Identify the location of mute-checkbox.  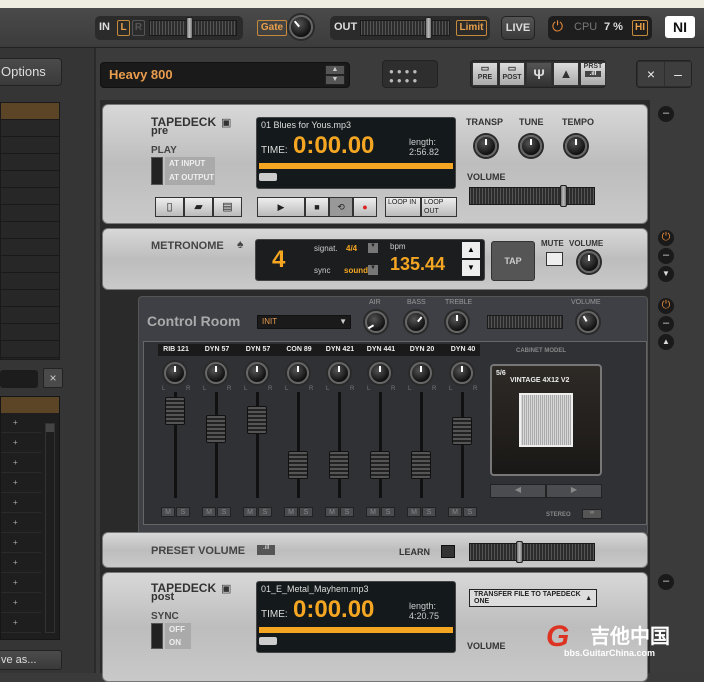
(554, 259).